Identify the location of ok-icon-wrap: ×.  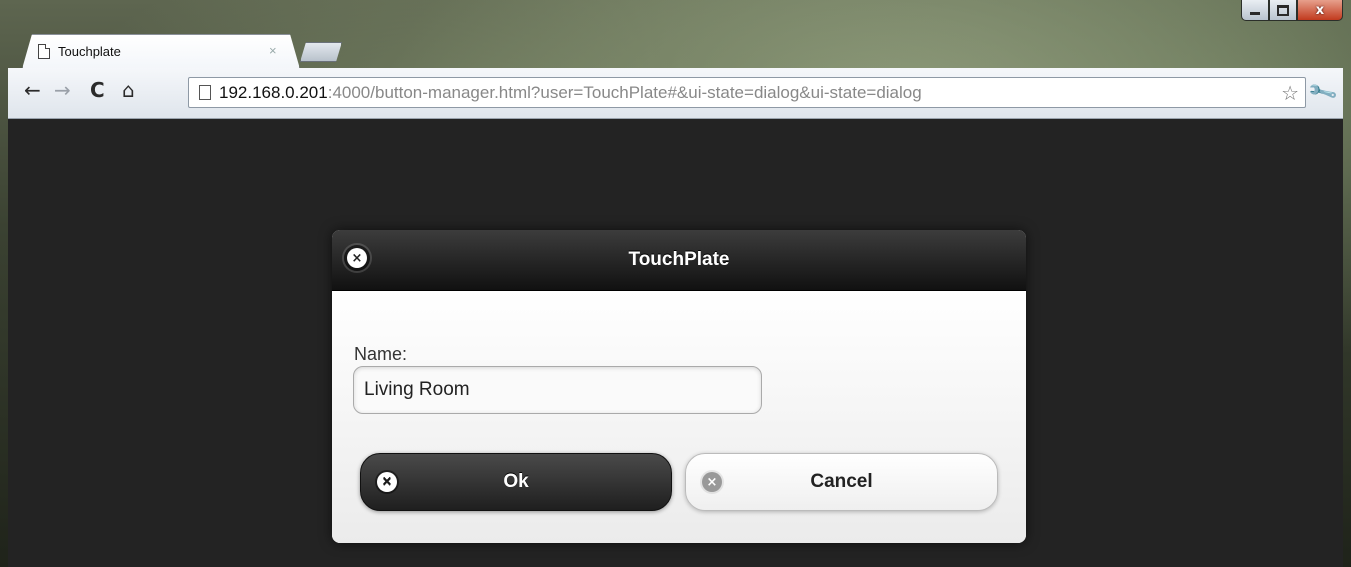
(387, 482).